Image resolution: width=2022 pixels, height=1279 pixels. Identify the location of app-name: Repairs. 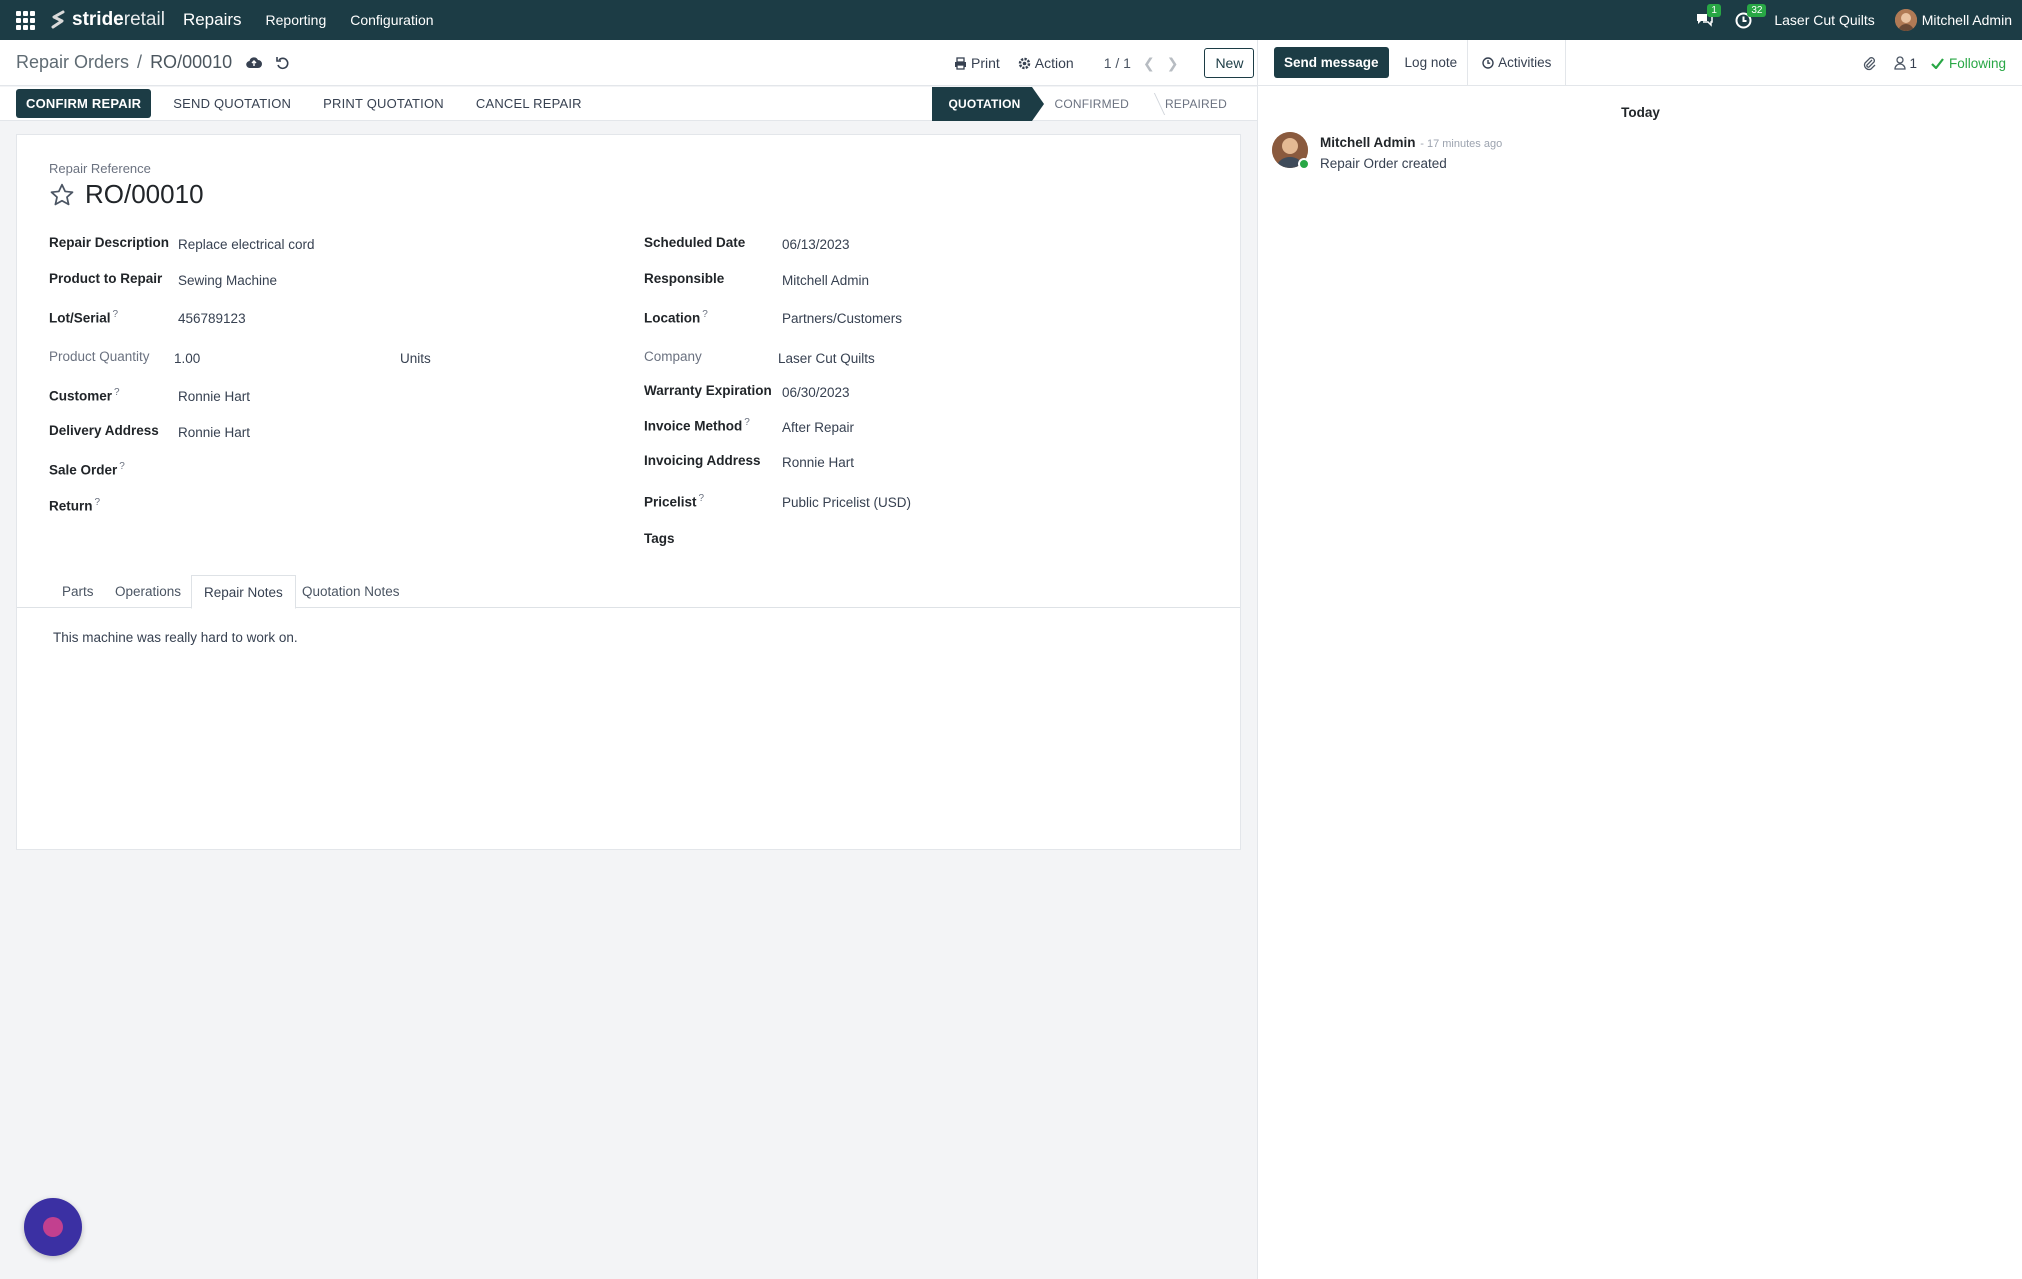
(212, 20).